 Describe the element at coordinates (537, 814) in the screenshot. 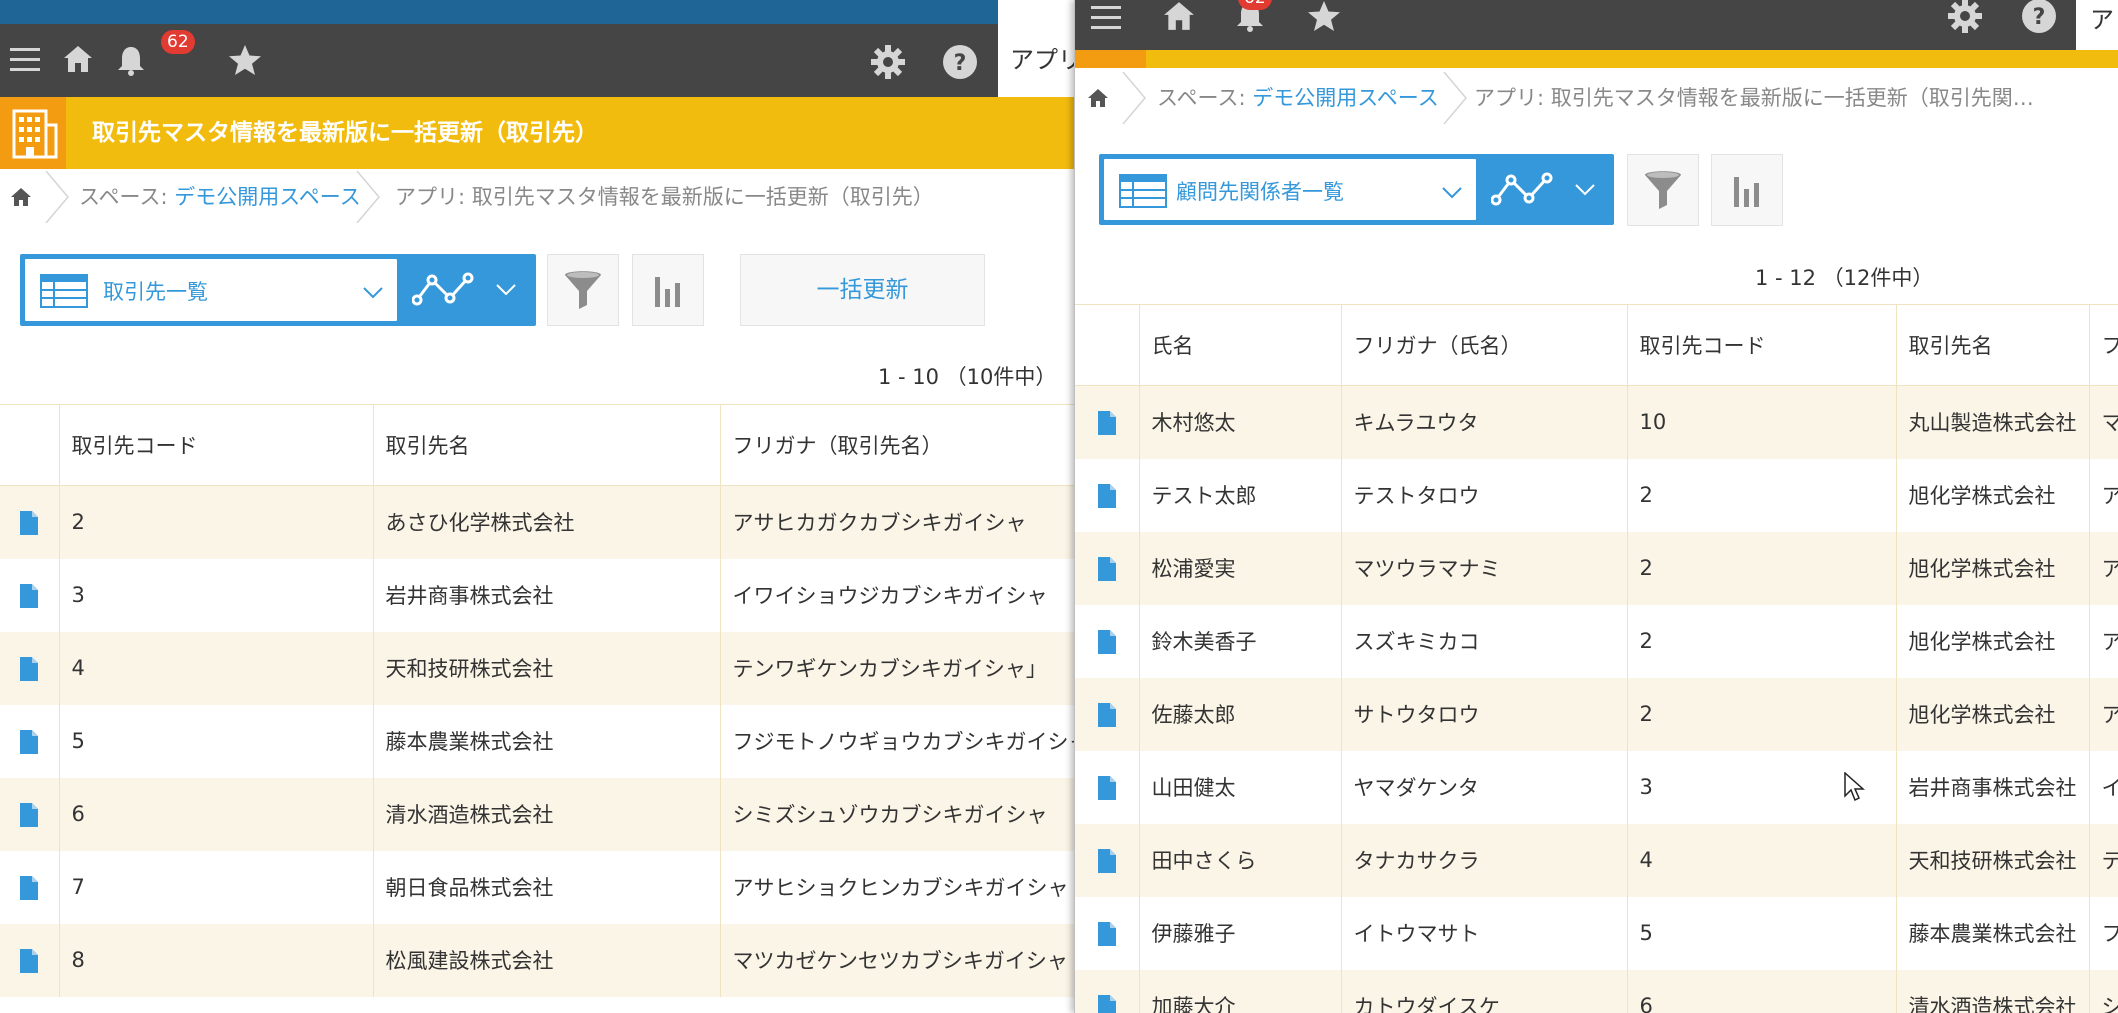

I see `table-row: 6 清水酒造株式会社 シミズシュゾウカブシキガイシャ` at that location.